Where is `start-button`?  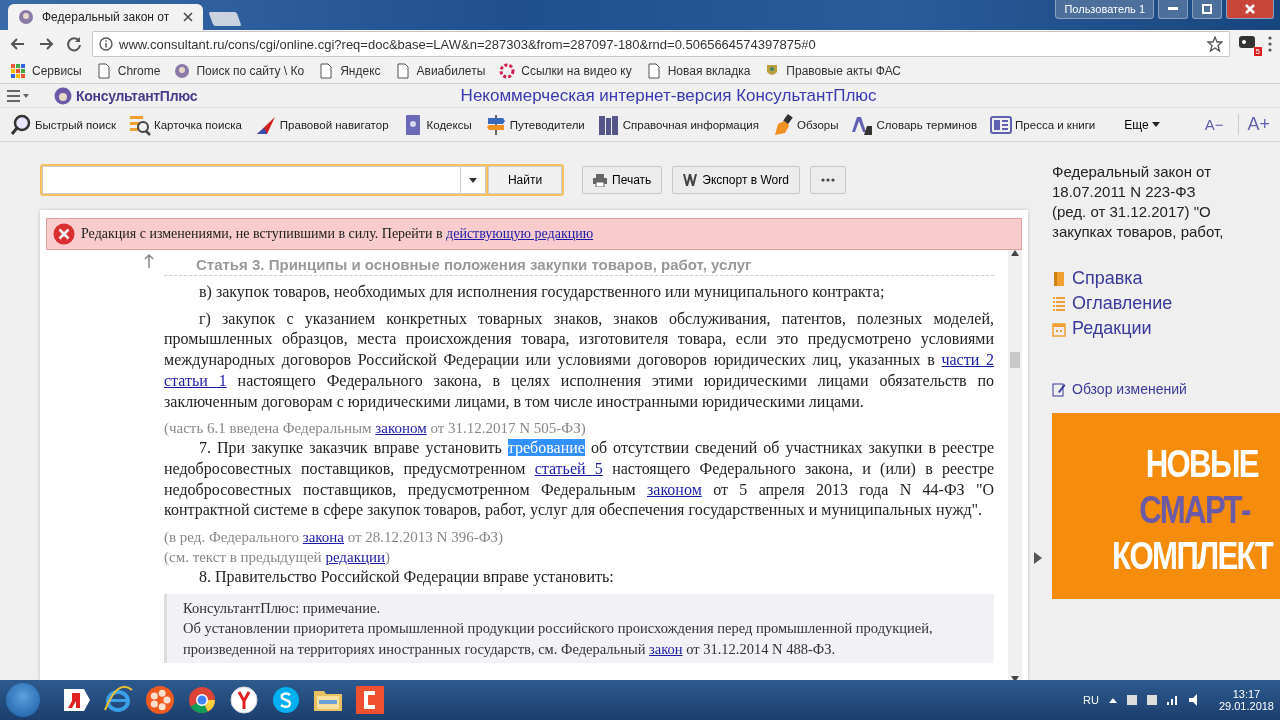 start-button is located at coordinates (23, 700).